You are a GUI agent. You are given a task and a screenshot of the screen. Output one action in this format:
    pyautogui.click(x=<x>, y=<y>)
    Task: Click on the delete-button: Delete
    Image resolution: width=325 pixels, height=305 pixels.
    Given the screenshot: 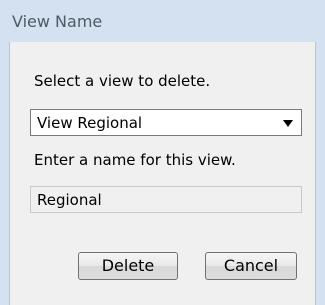 What is the action you would take?
    pyautogui.click(x=128, y=266)
    